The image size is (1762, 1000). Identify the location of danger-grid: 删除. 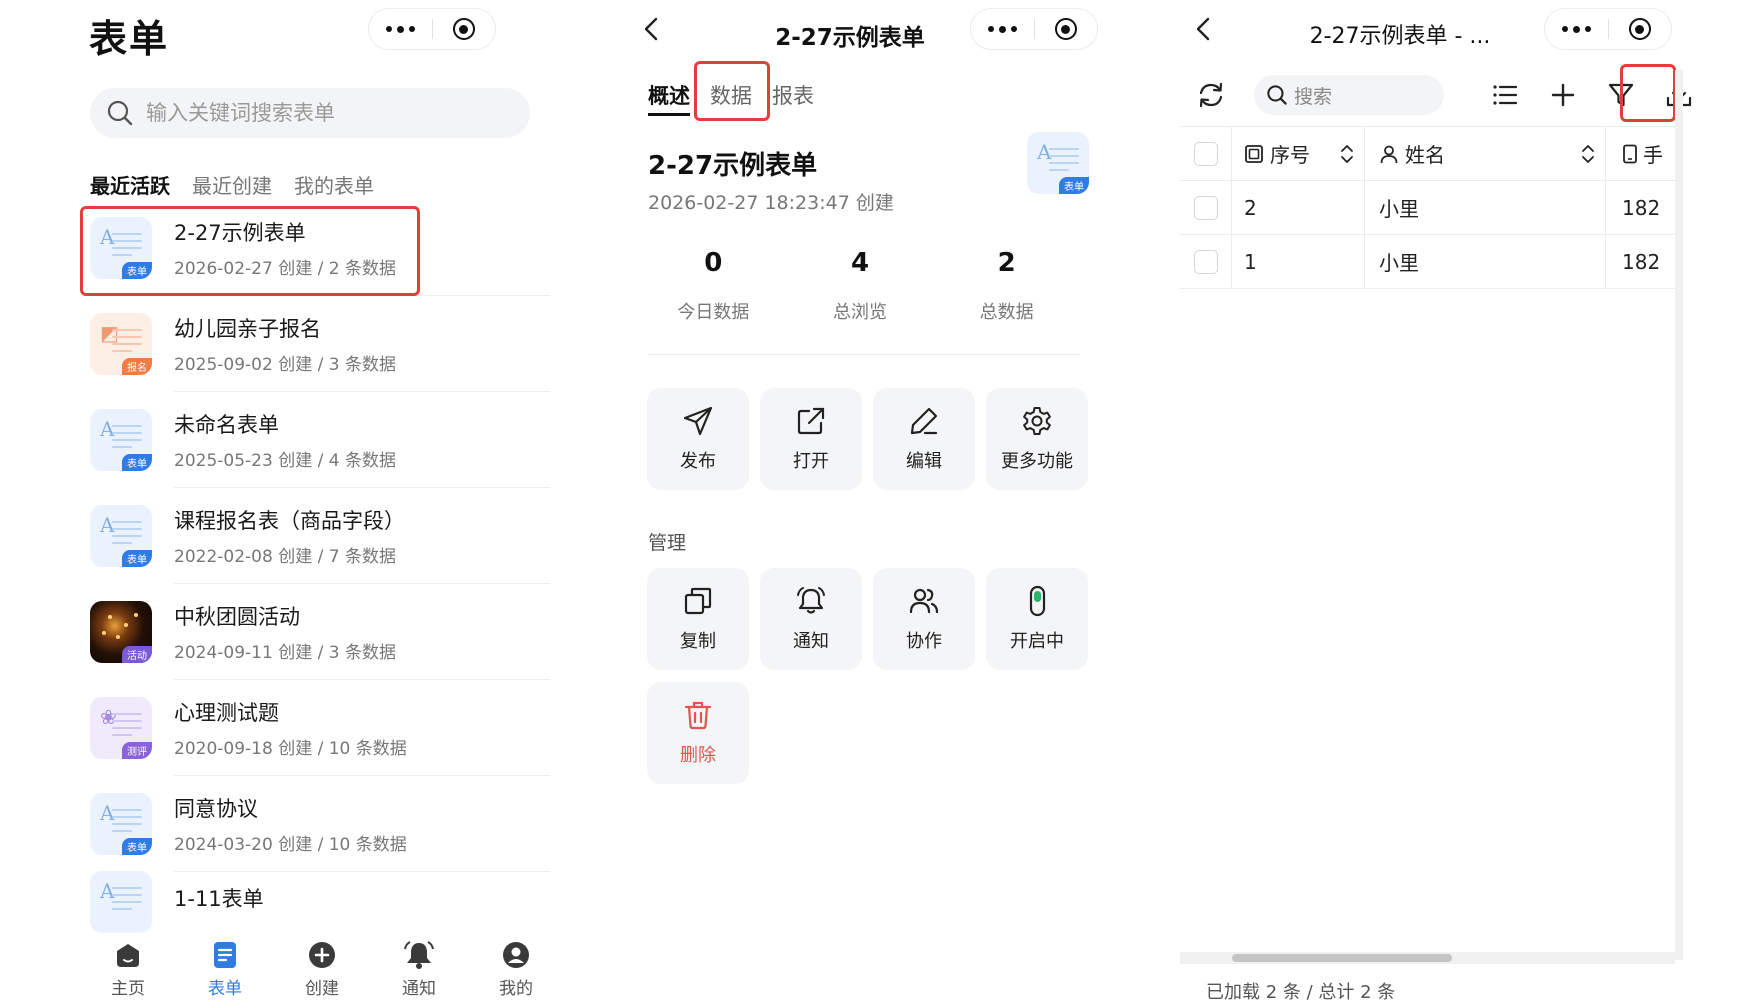
(698, 733).